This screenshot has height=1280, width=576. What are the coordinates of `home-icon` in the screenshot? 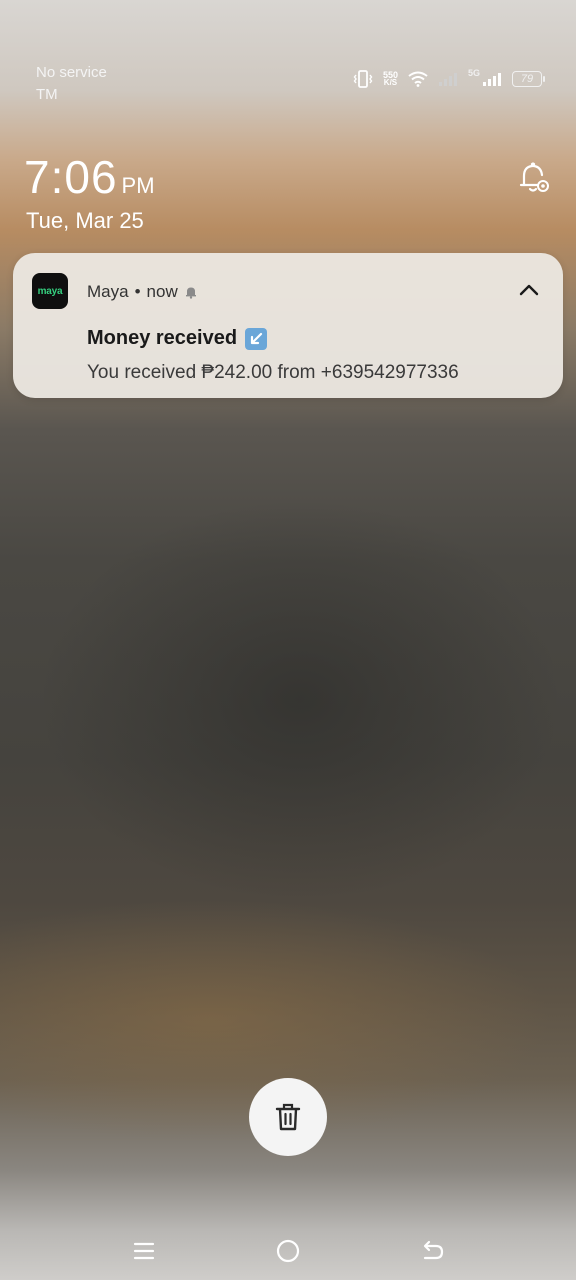 It's located at (288, 1251).